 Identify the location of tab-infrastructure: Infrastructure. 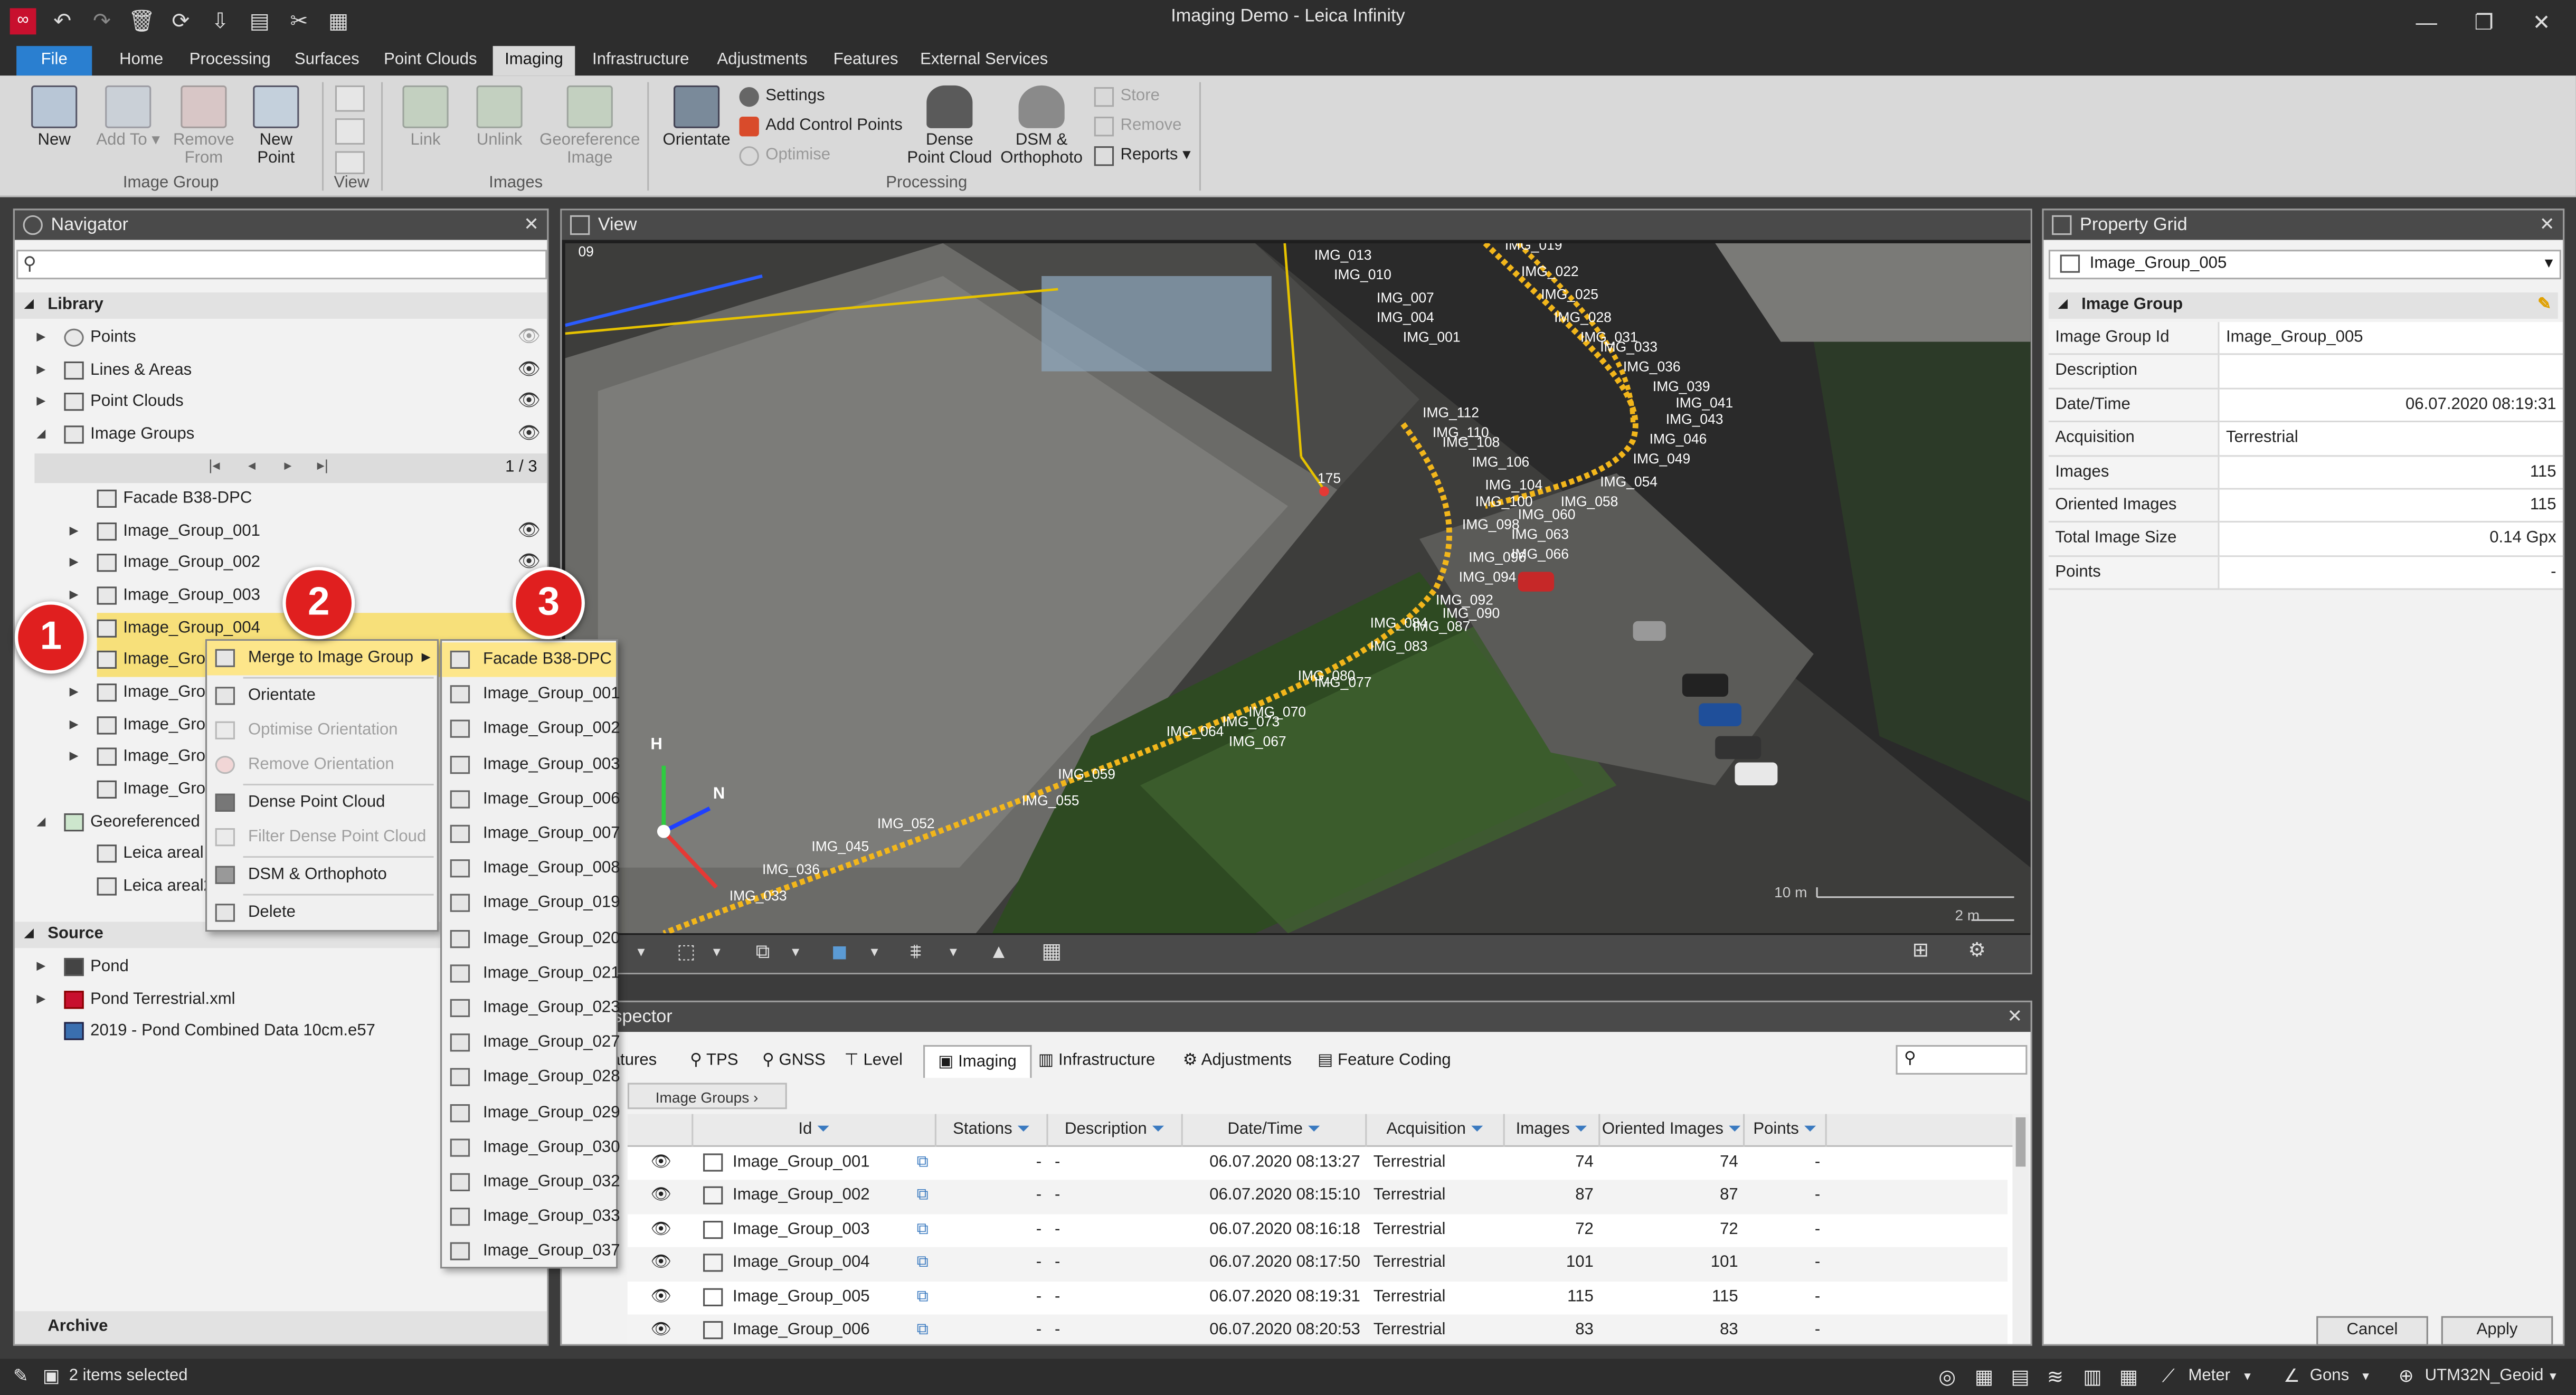
(641, 60).